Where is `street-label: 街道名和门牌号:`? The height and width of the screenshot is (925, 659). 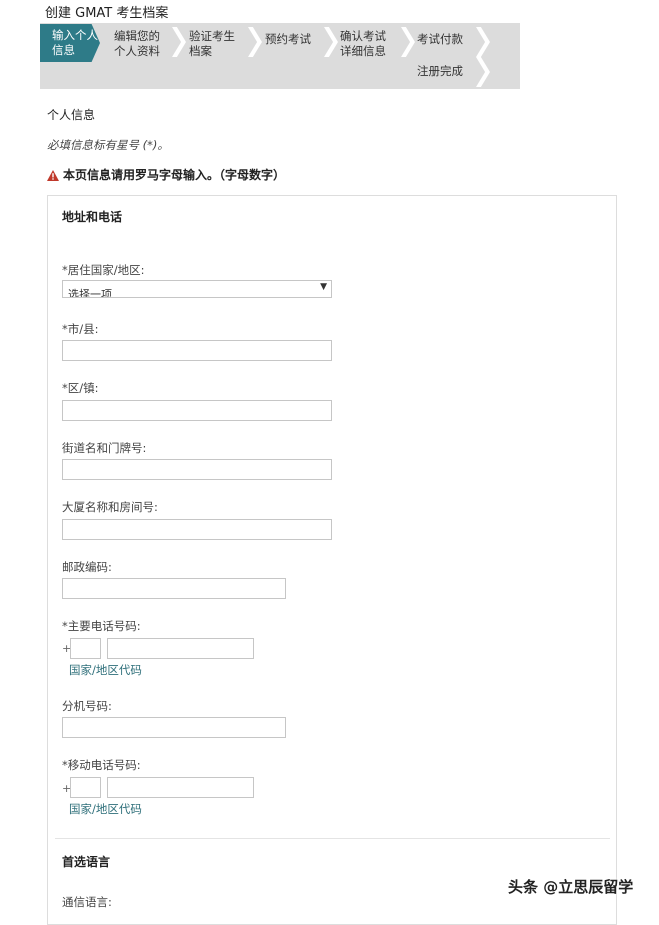
street-label: 街道名和门牌号: is located at coordinates (104, 448).